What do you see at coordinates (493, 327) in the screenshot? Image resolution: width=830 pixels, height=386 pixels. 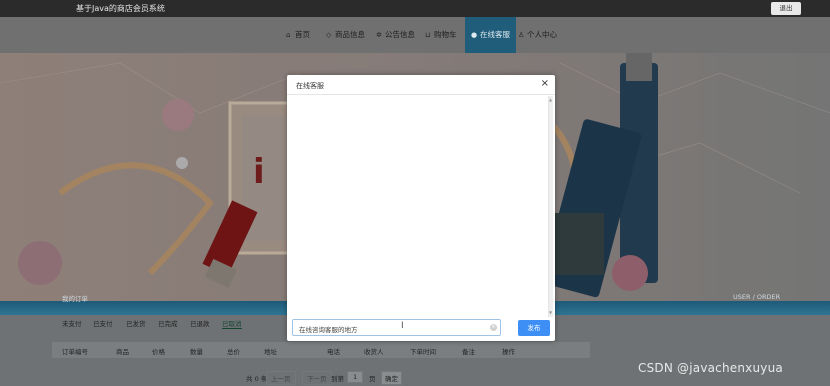 I see `clear-icon: ×` at bounding box center [493, 327].